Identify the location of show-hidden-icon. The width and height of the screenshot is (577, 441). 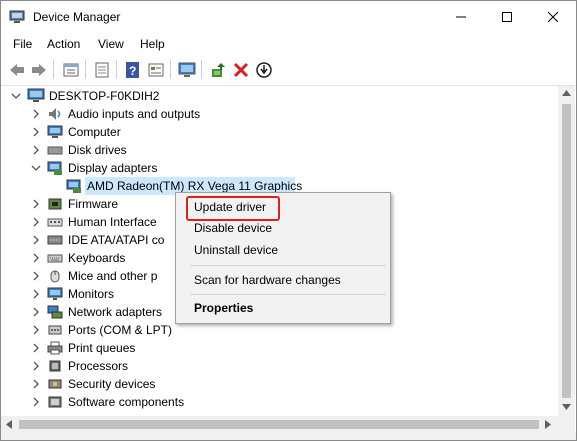
(102, 70).